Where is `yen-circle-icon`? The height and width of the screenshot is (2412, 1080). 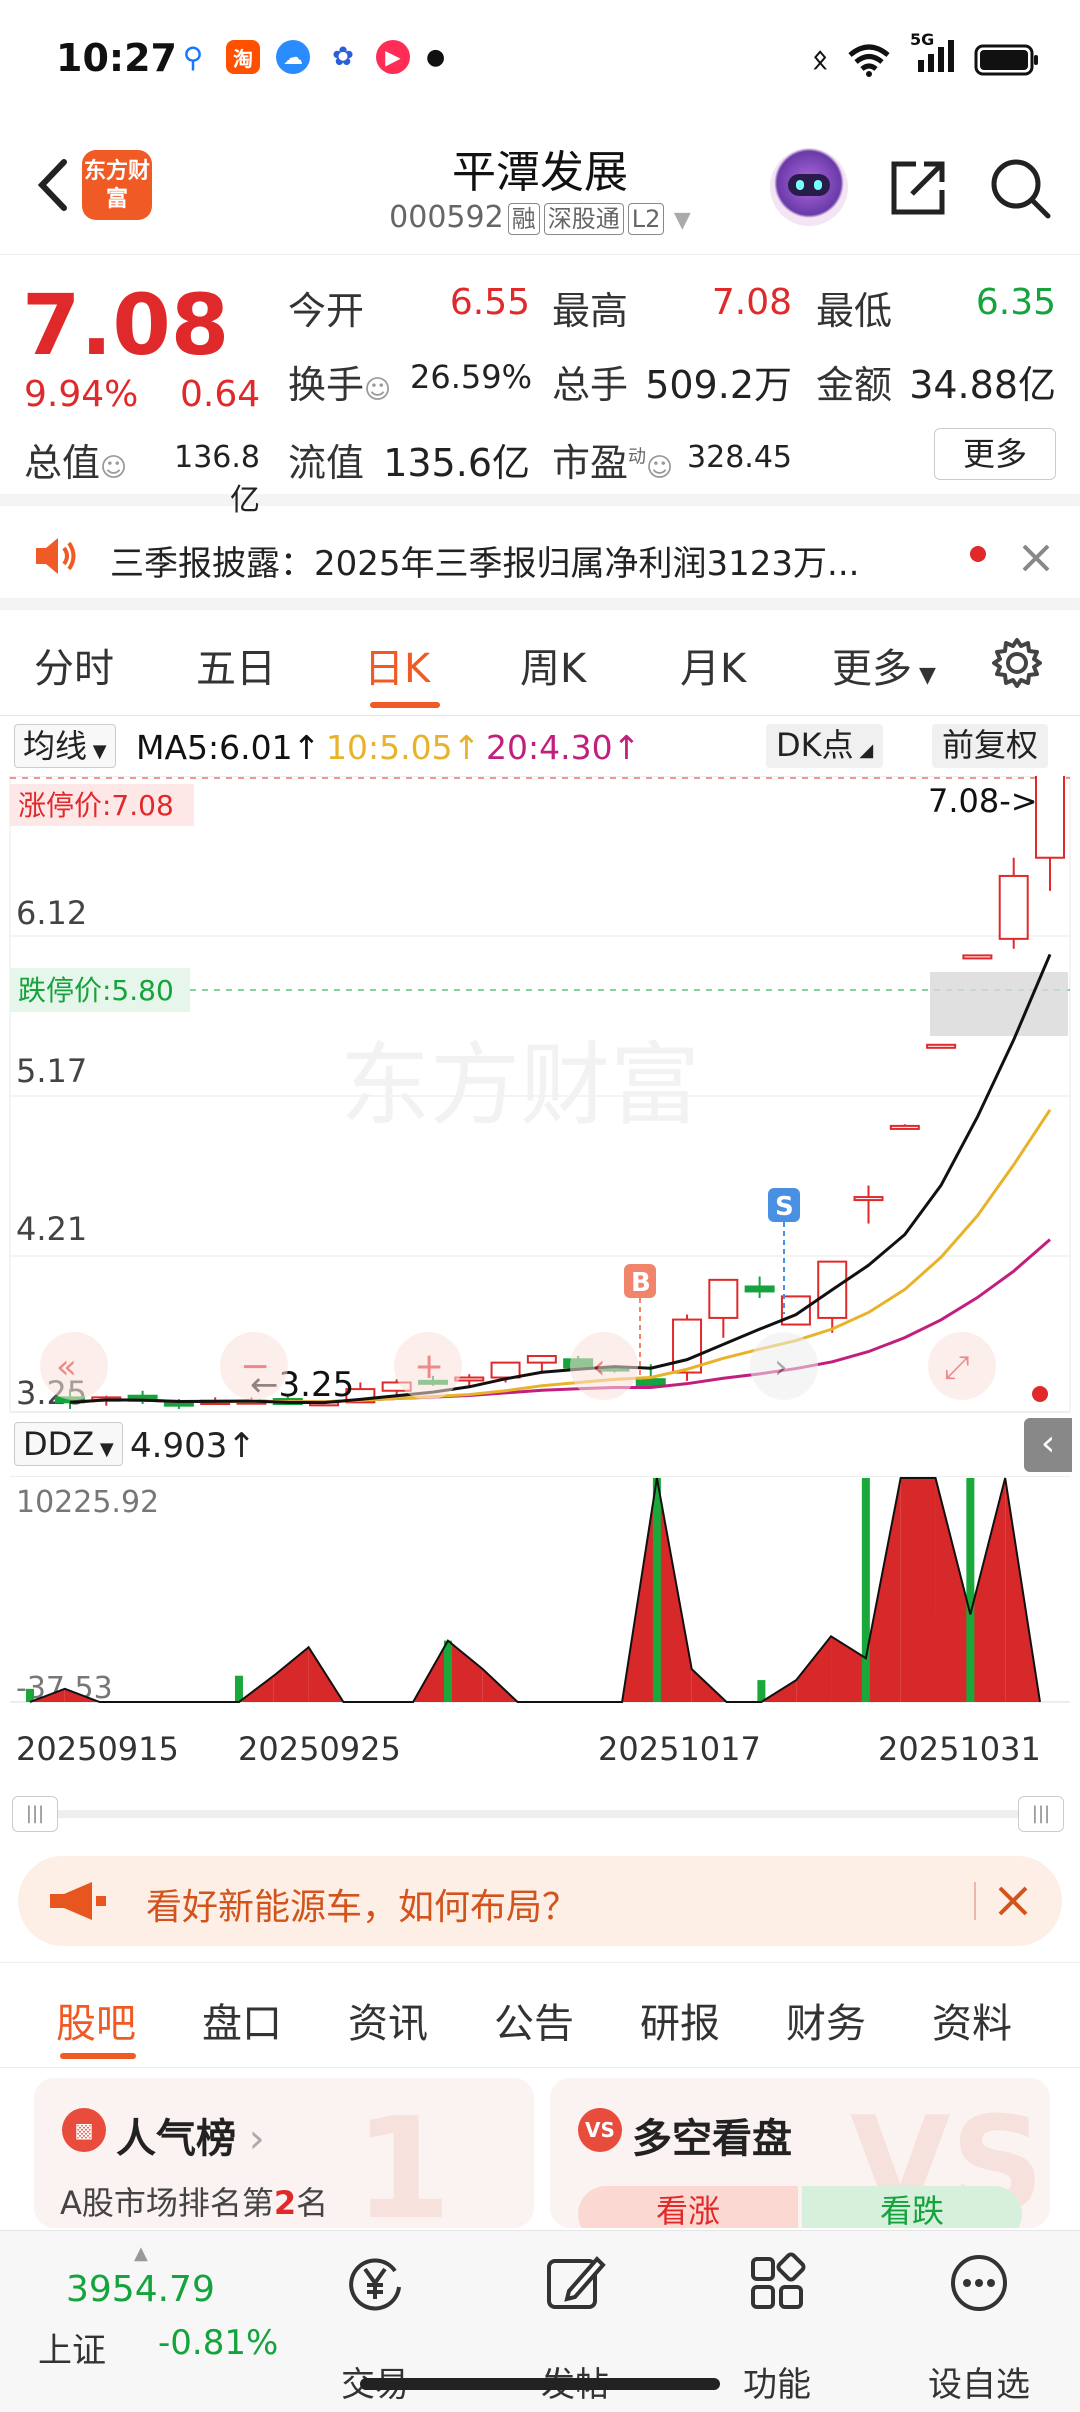
yen-circle-icon is located at coordinates (375, 2284).